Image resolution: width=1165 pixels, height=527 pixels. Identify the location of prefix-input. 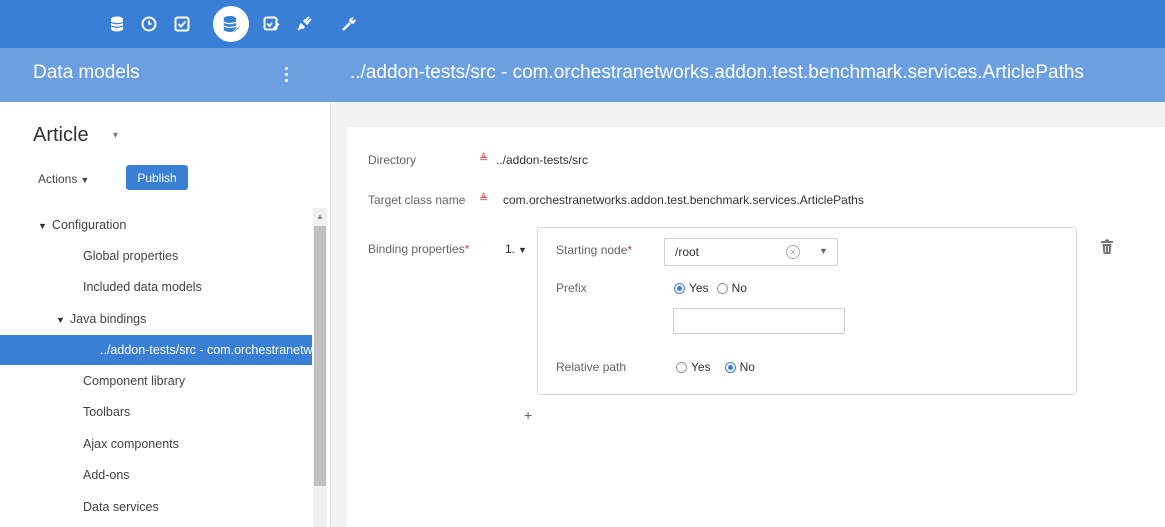
(759, 321).